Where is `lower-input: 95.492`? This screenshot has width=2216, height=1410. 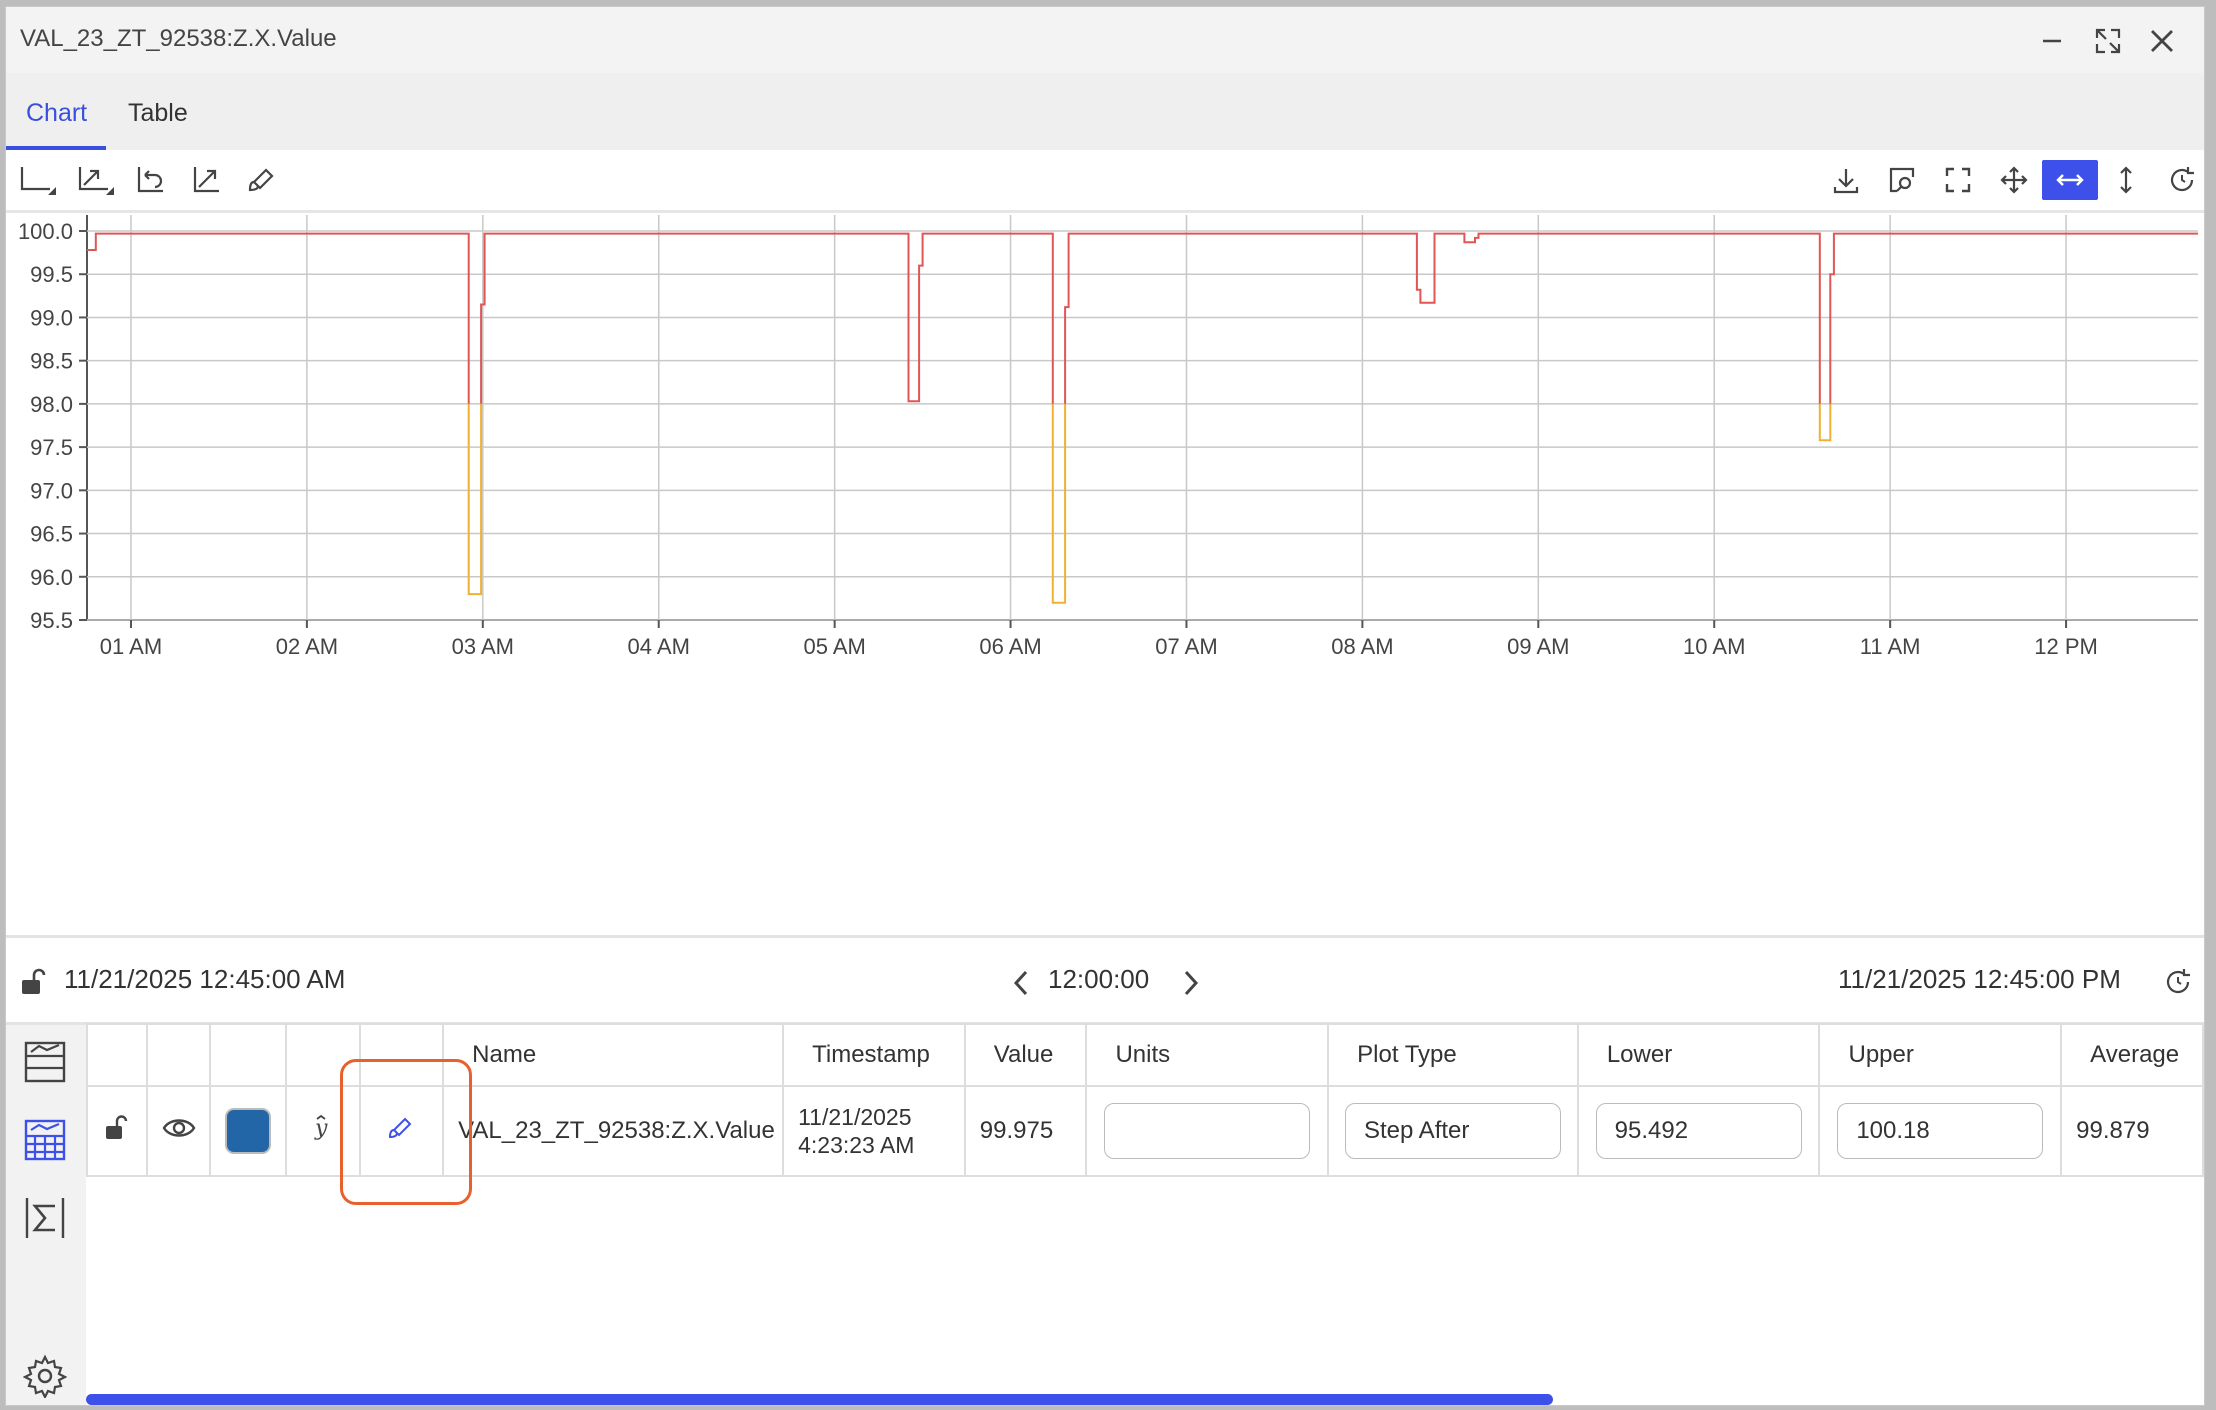 lower-input: 95.492 is located at coordinates (1698, 1131).